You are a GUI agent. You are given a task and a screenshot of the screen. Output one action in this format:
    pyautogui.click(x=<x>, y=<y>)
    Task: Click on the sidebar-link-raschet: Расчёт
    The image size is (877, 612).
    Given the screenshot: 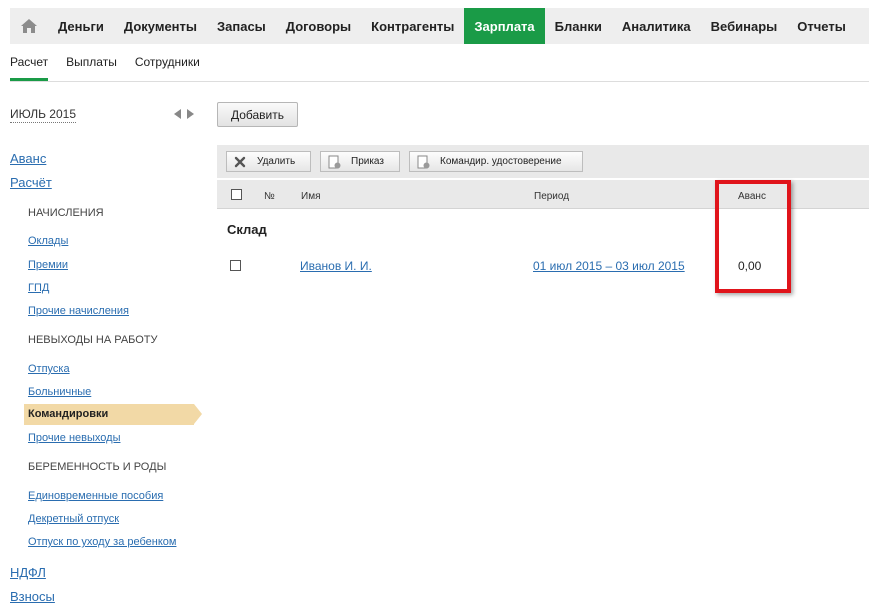 What is the action you would take?
    pyautogui.click(x=31, y=182)
    